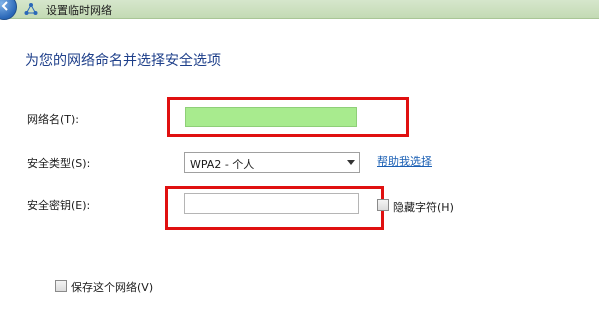 The image size is (599, 309). I want to click on save-network-label: 保存这个网络(V), so click(112, 287).